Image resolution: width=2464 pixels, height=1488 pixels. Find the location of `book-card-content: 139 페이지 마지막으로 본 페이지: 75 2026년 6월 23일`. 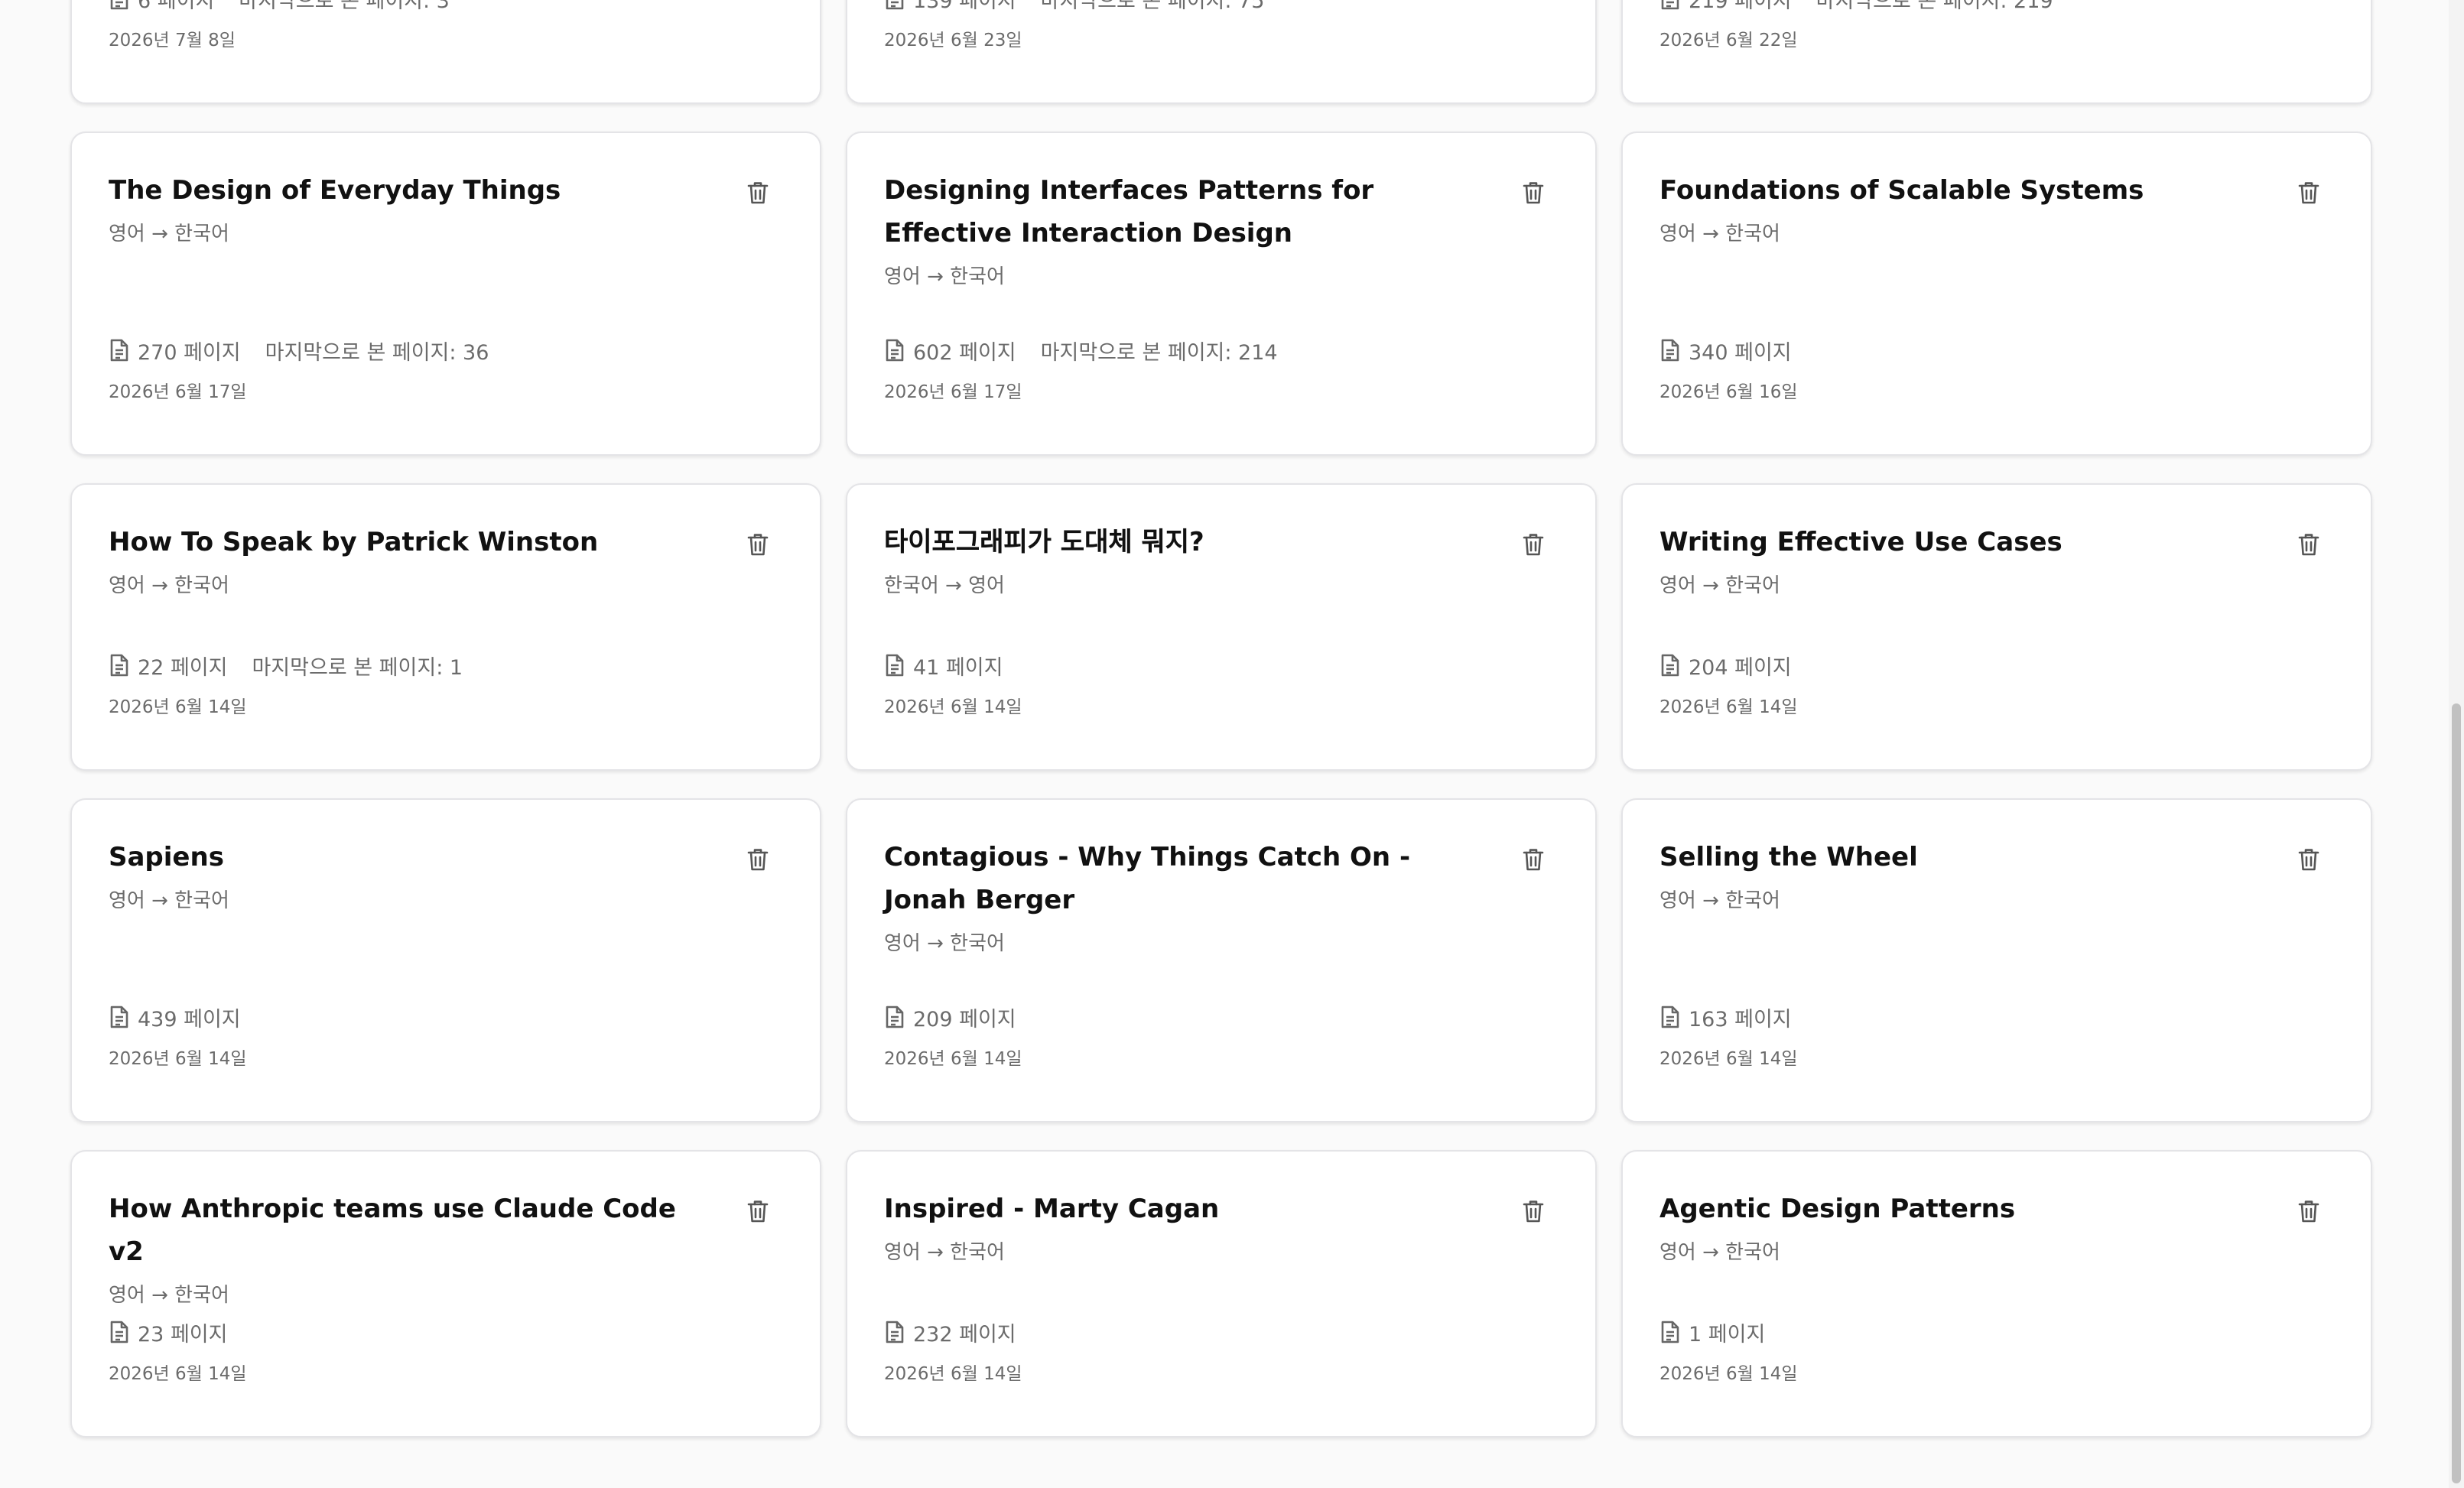

book-card-content: 139 페이지 마지막으로 본 페이지: 75 2026년 6월 23일 is located at coordinates (1221, 38).